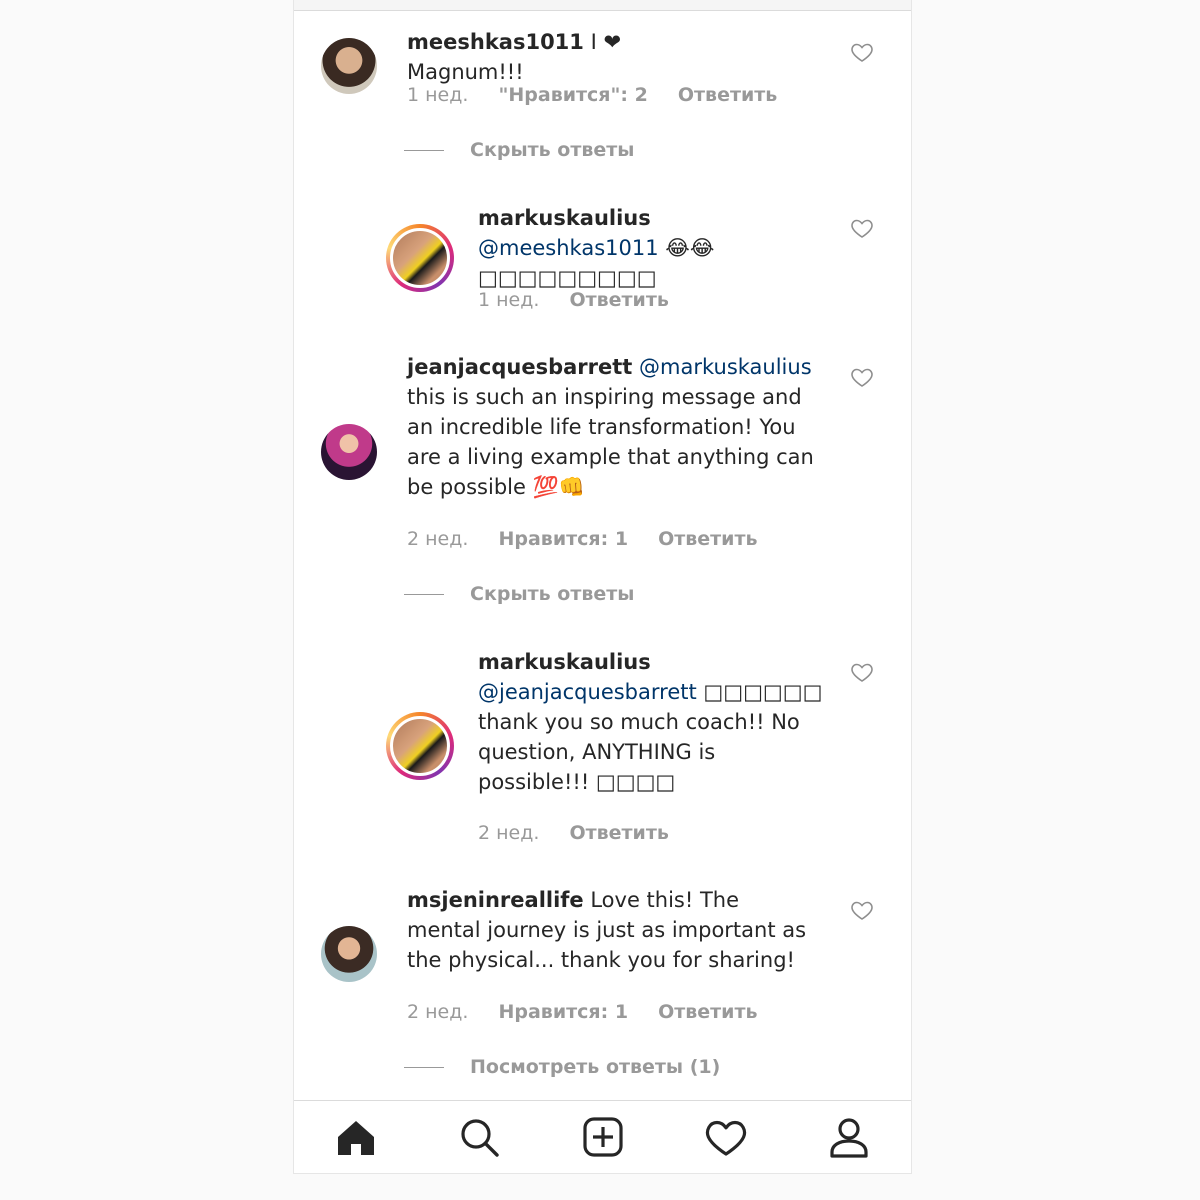 The image size is (1200, 1200). Describe the element at coordinates (595, 1067) in the screenshot. I see `view-replies-label: Посмотреть ответы (1)` at that location.